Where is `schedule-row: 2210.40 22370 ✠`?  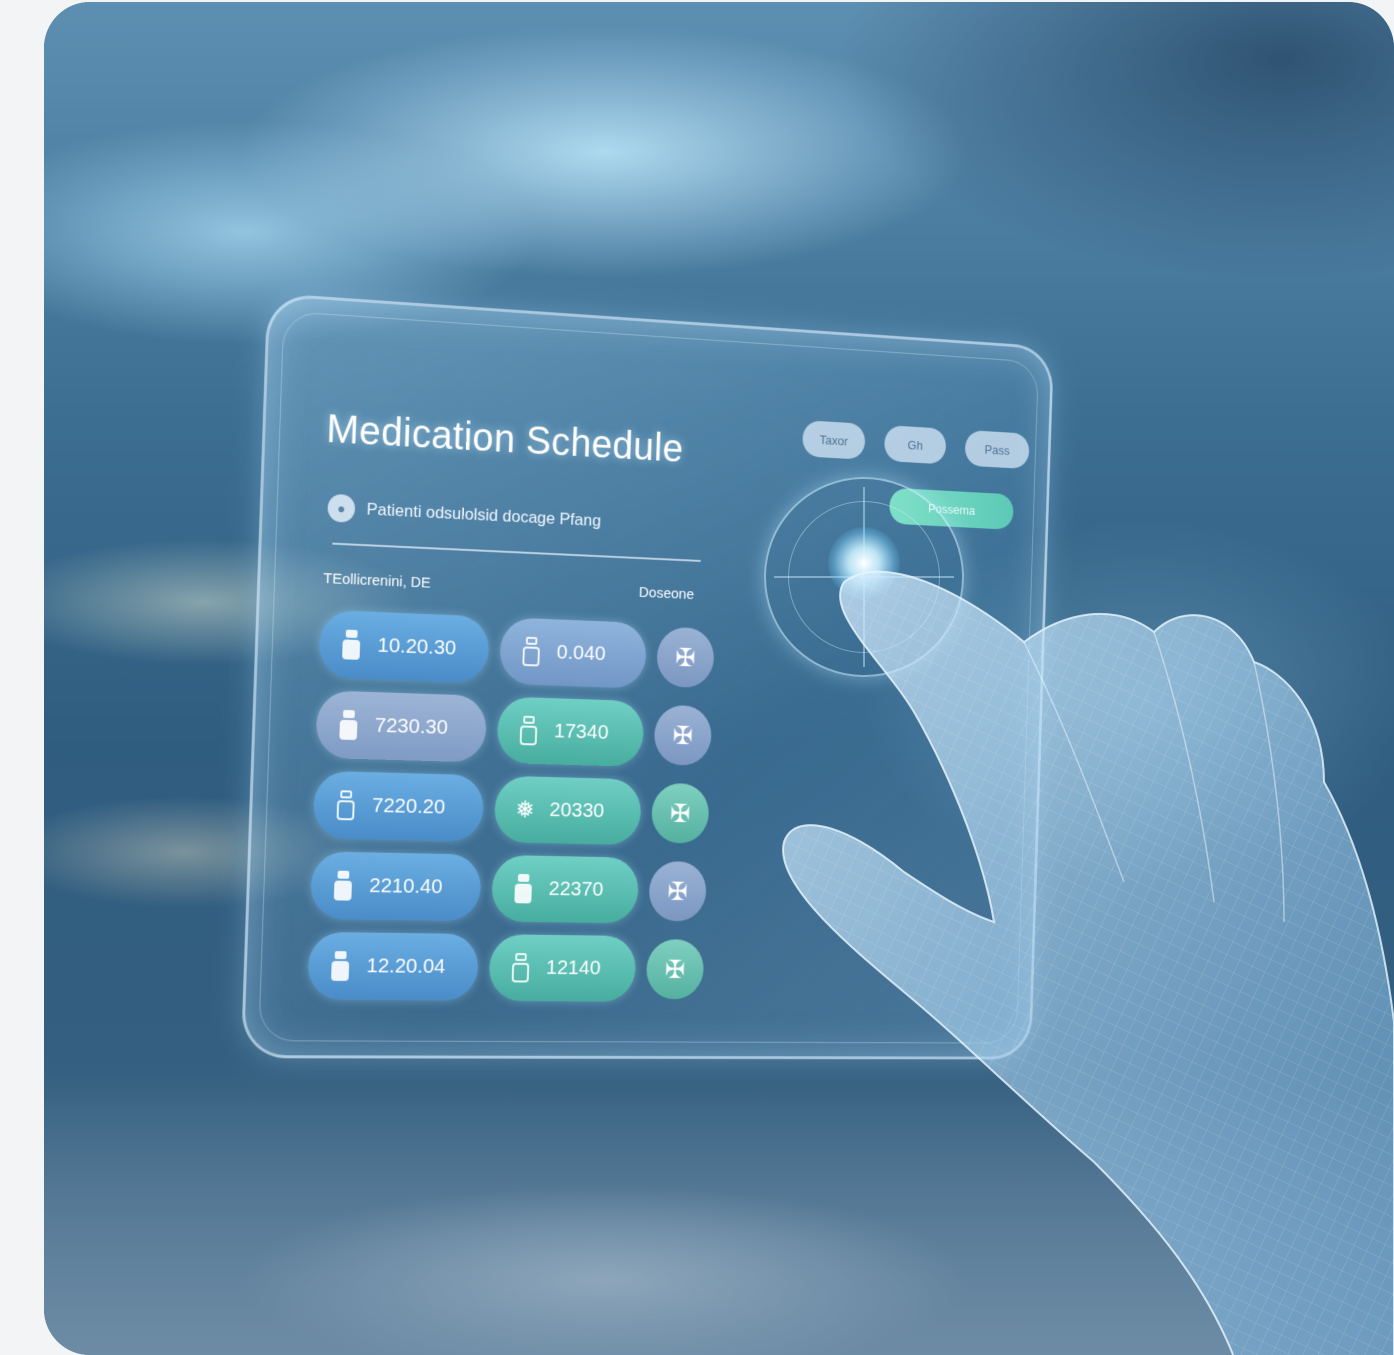
schedule-row: 2210.40 22370 ✠ is located at coordinates (508, 887).